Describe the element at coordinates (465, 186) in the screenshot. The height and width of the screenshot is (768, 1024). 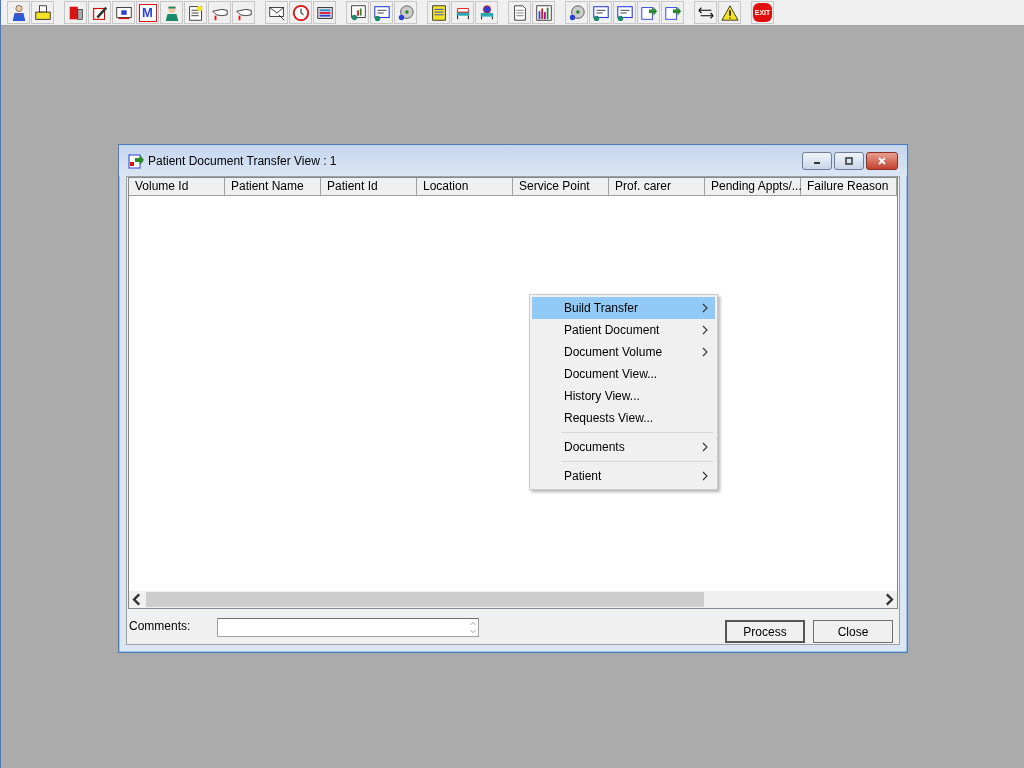
I see `column-header: Location` at that location.